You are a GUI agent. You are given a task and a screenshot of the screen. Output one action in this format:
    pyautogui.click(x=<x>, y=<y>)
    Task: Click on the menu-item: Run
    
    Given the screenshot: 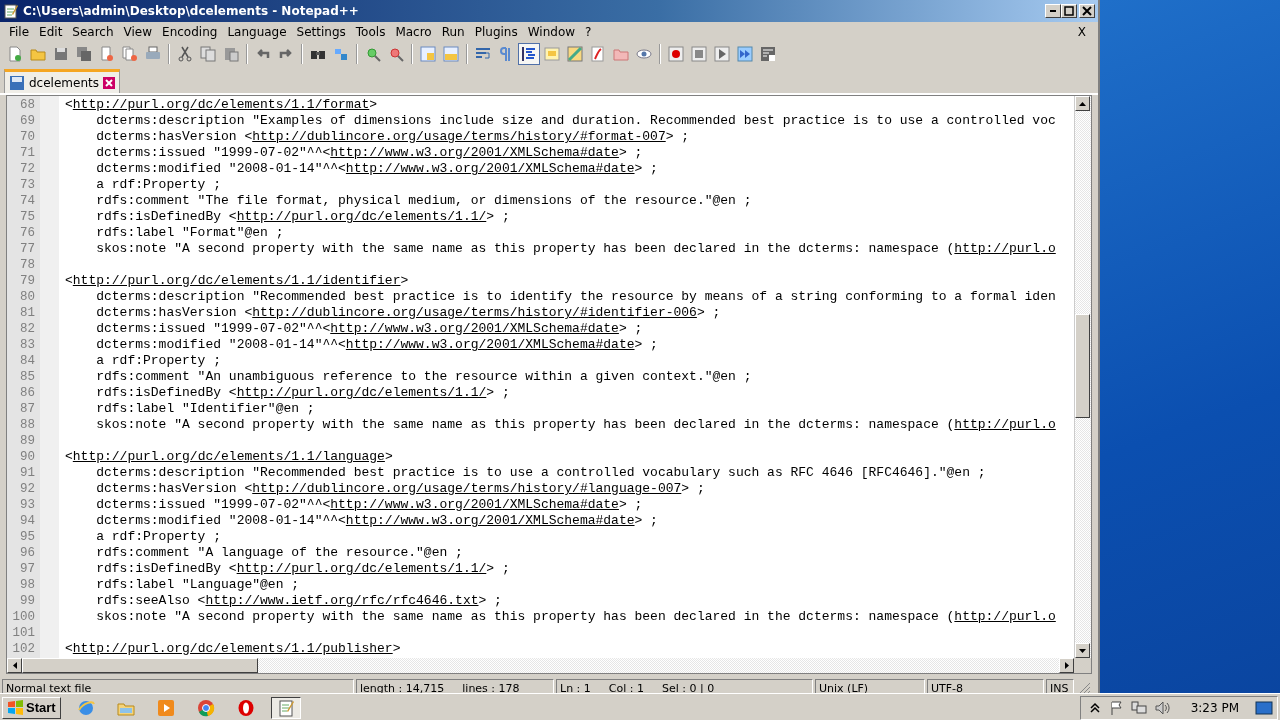 What is the action you would take?
    pyautogui.click(x=453, y=31)
    